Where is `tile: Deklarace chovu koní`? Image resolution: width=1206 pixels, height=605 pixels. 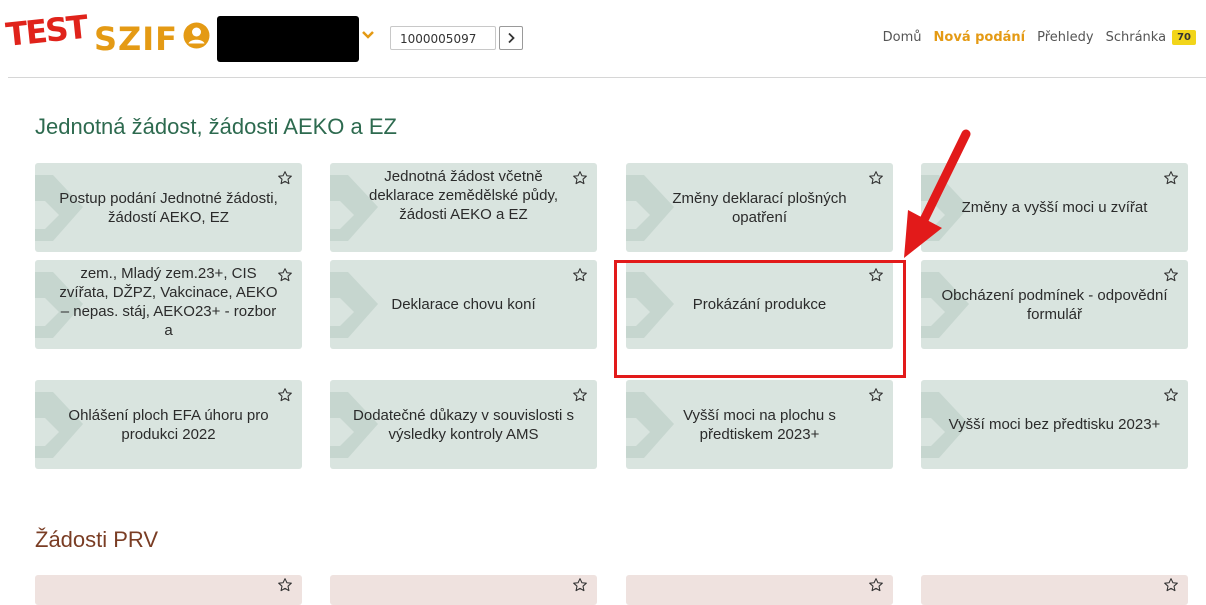 tile: Deklarace chovu koní is located at coordinates (463, 304).